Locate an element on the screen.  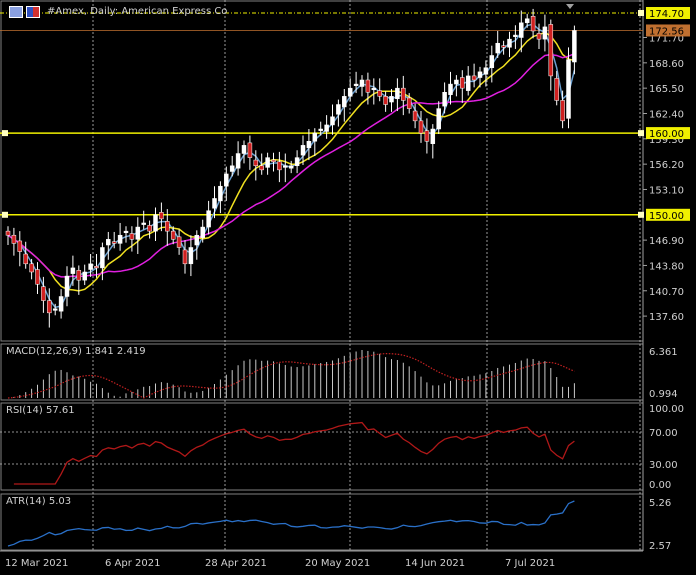
macd-label: MACD(12,26,9) 1.841 2.419 is located at coordinates (76, 351).